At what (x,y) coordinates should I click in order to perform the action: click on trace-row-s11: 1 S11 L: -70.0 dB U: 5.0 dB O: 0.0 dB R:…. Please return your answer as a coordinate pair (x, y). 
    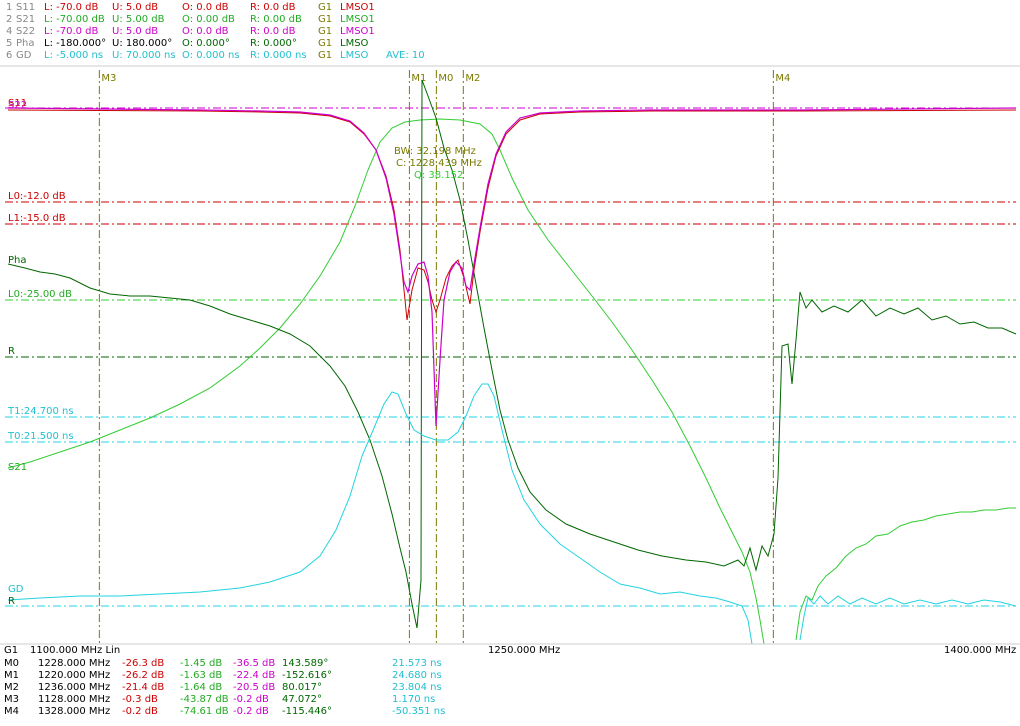
    Looking at the image, I should click on (190, 7).